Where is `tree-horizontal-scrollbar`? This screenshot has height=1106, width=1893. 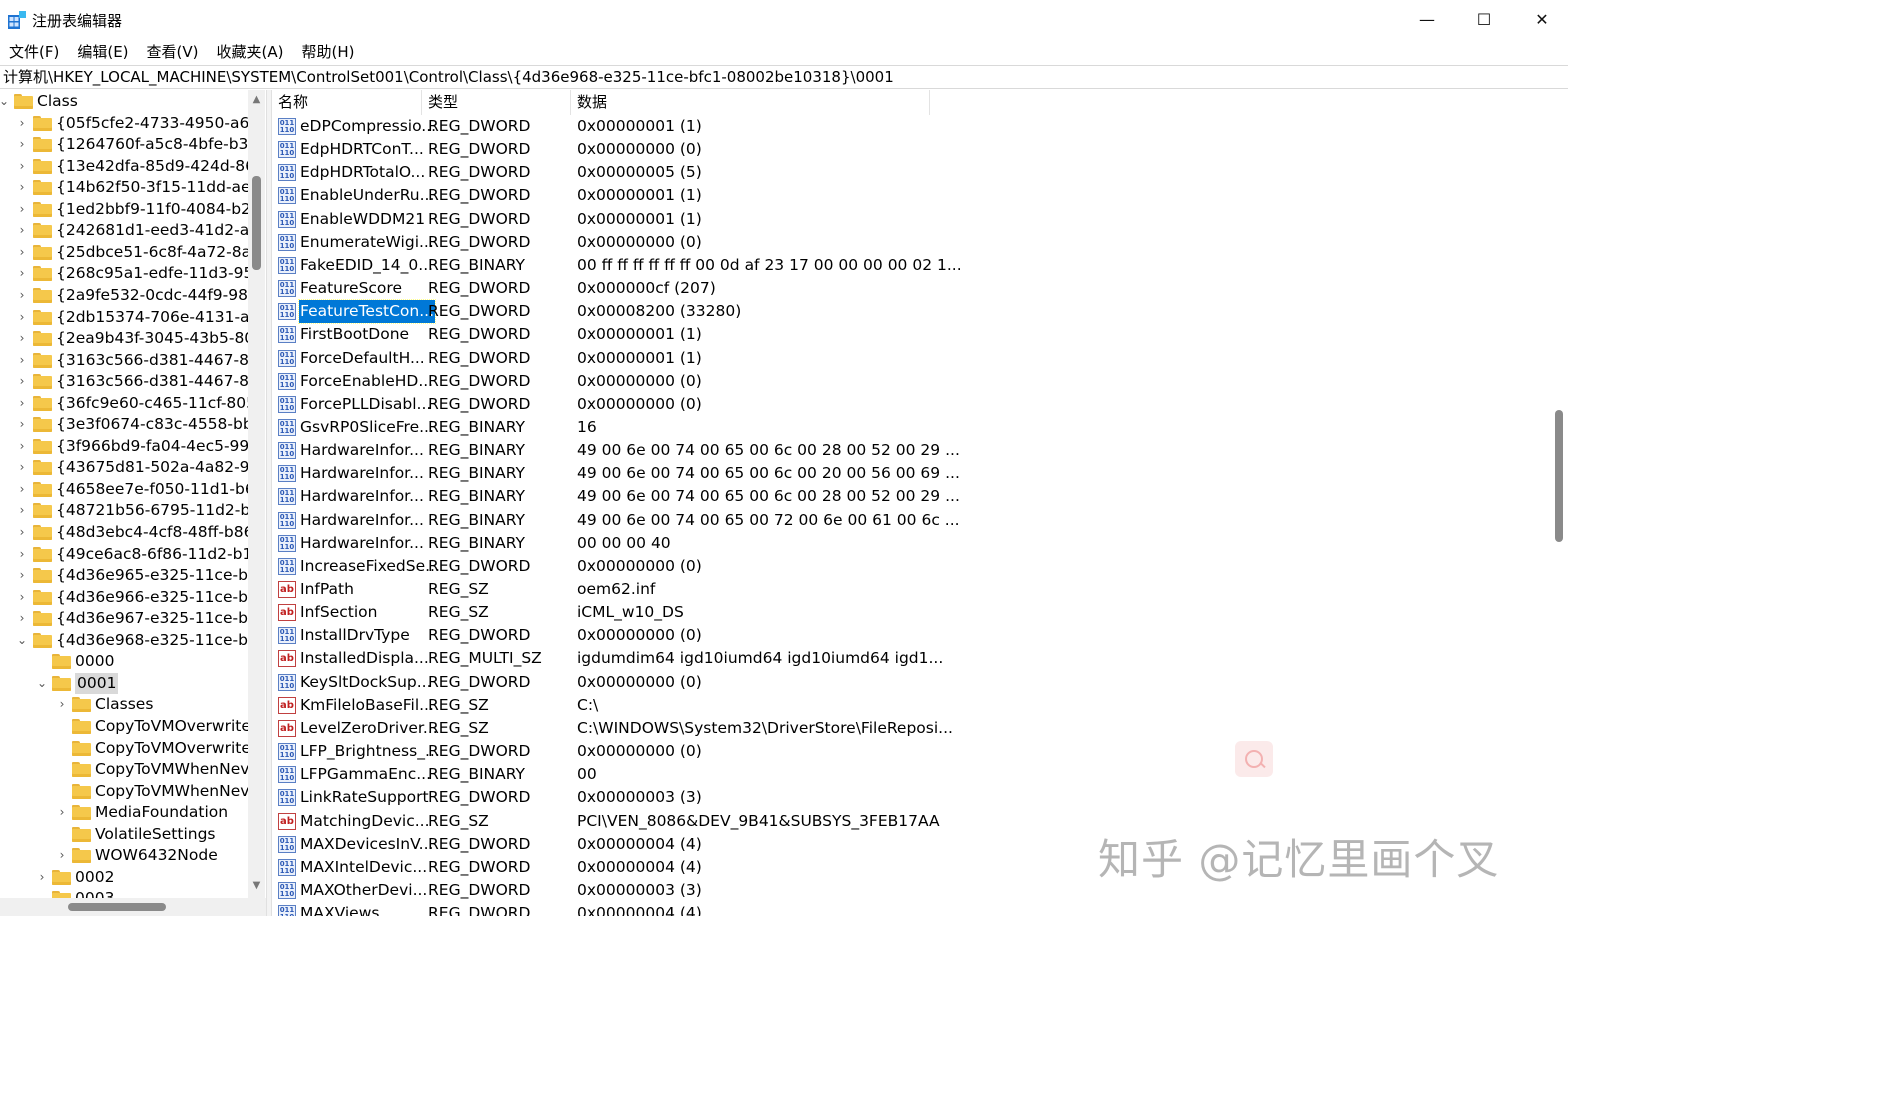
tree-horizontal-scrollbar is located at coordinates (133, 907).